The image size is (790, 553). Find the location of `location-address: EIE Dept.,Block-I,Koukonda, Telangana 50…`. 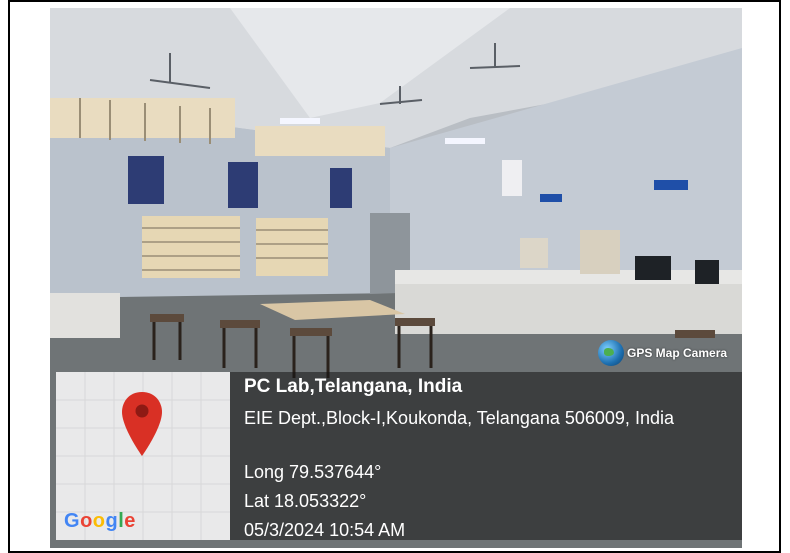

location-address: EIE Dept.,Block-I,Koukonda, Telangana 50… is located at coordinates (459, 418).